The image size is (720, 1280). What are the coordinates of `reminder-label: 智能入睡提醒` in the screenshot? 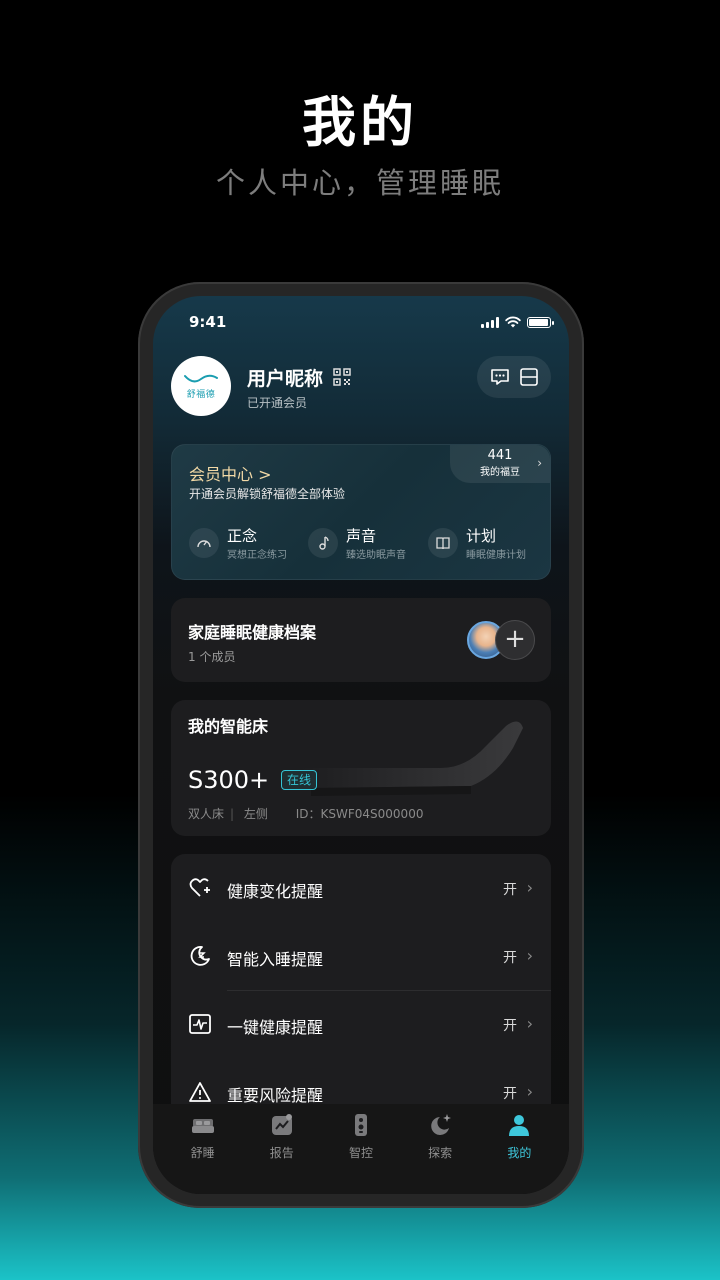 It's located at (275, 959).